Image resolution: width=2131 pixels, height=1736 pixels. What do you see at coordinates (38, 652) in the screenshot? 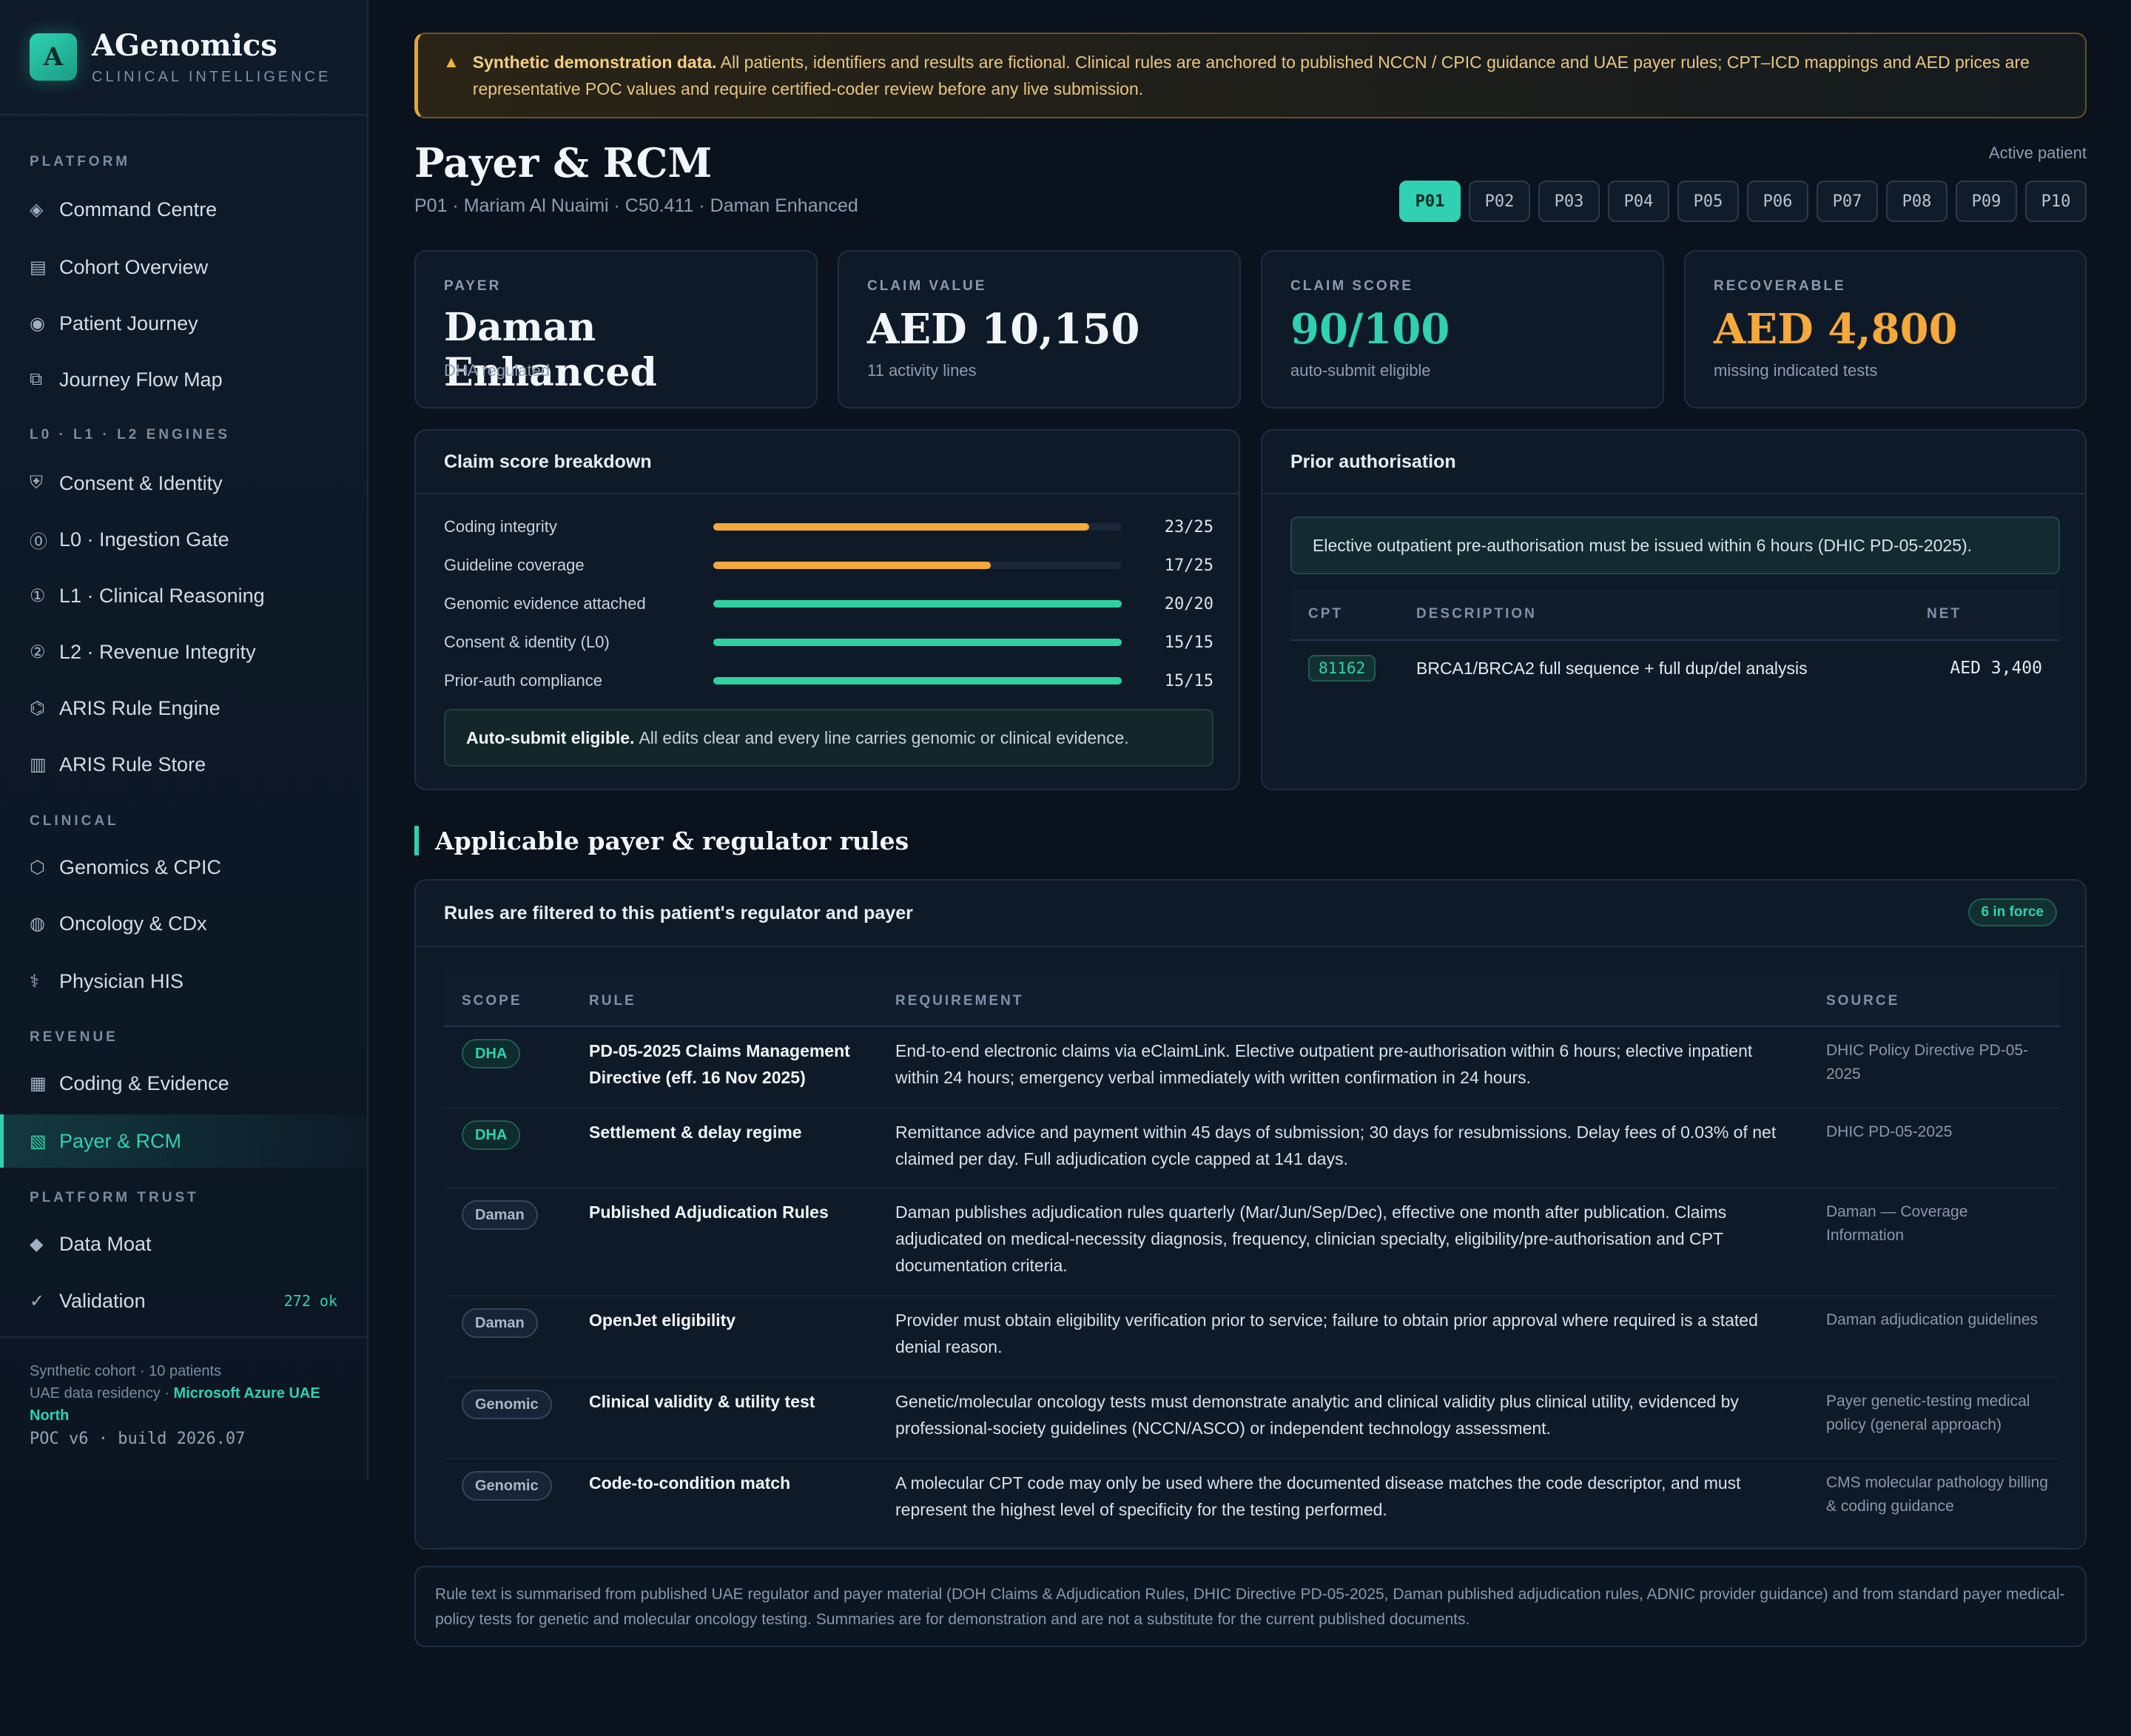
I see `circled-two-icon: ②` at bounding box center [38, 652].